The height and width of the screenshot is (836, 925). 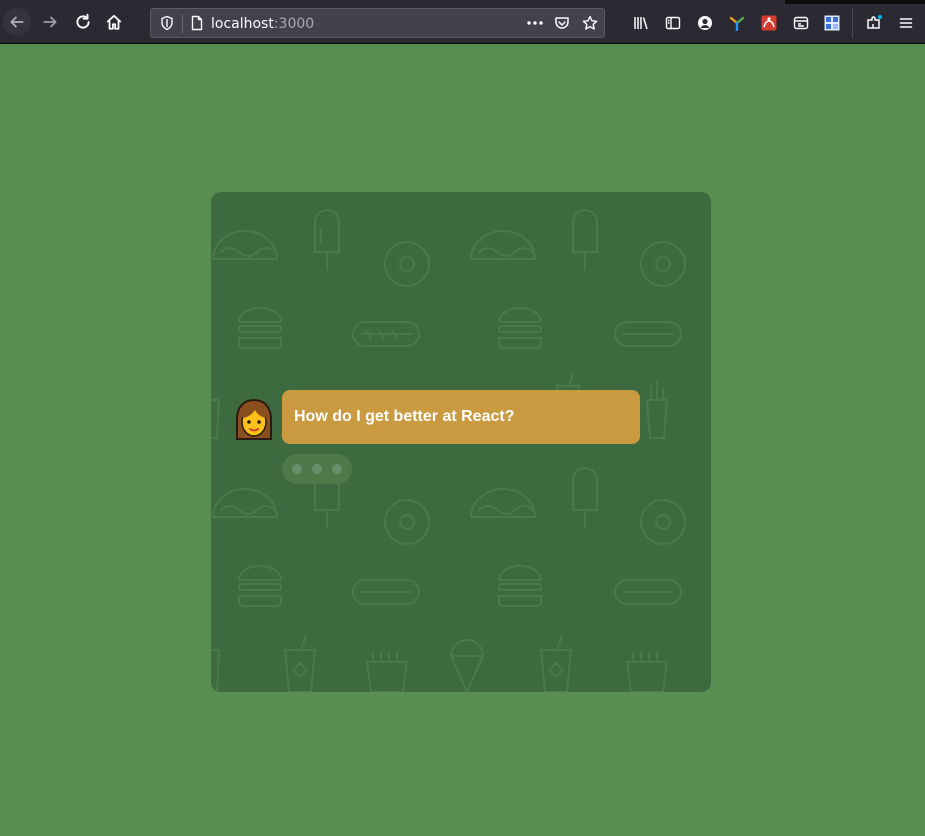 What do you see at coordinates (906, 23) in the screenshot?
I see `hamburger-menu-icon` at bounding box center [906, 23].